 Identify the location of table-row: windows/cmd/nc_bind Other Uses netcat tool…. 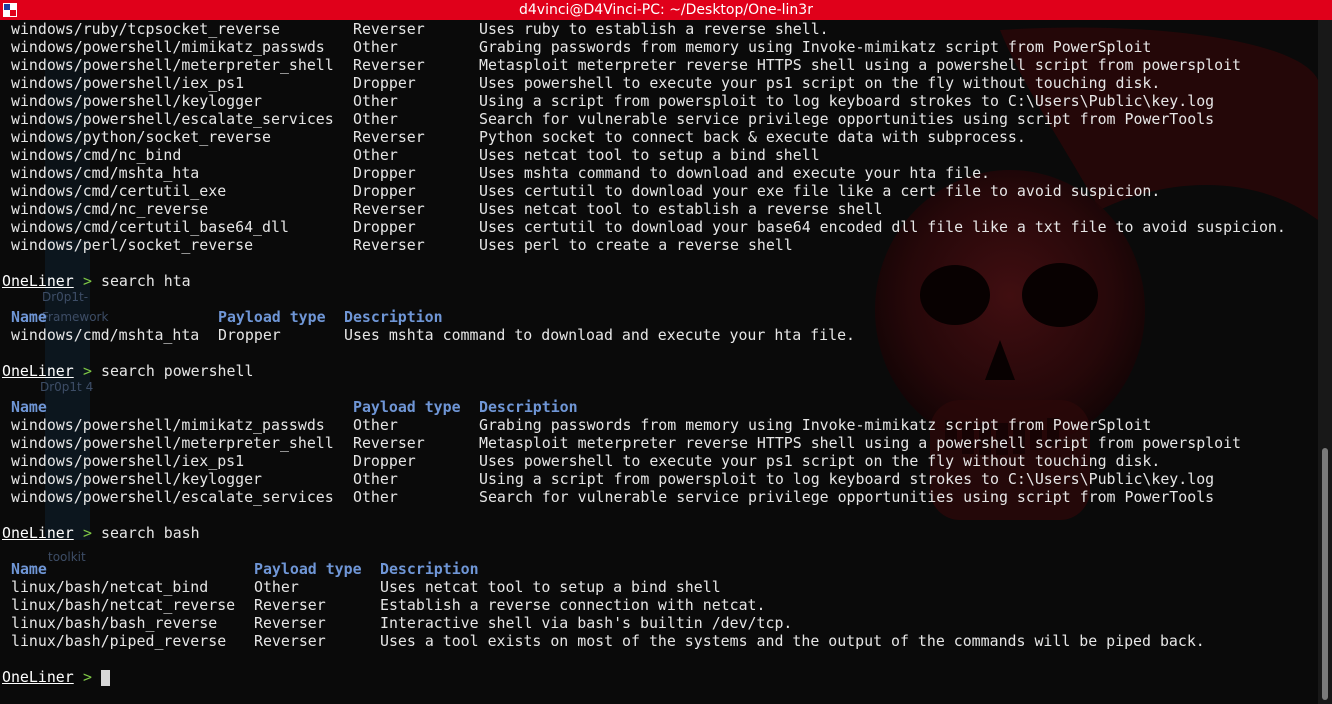
(659, 155).